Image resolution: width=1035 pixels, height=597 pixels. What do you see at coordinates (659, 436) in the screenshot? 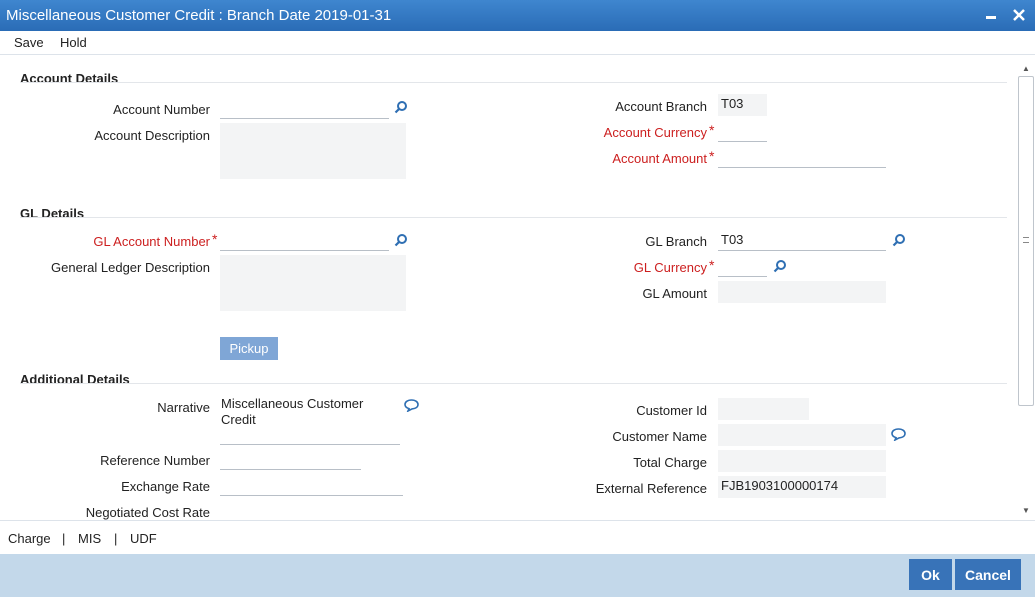
I see `customer-name-label: Customer Name` at bounding box center [659, 436].